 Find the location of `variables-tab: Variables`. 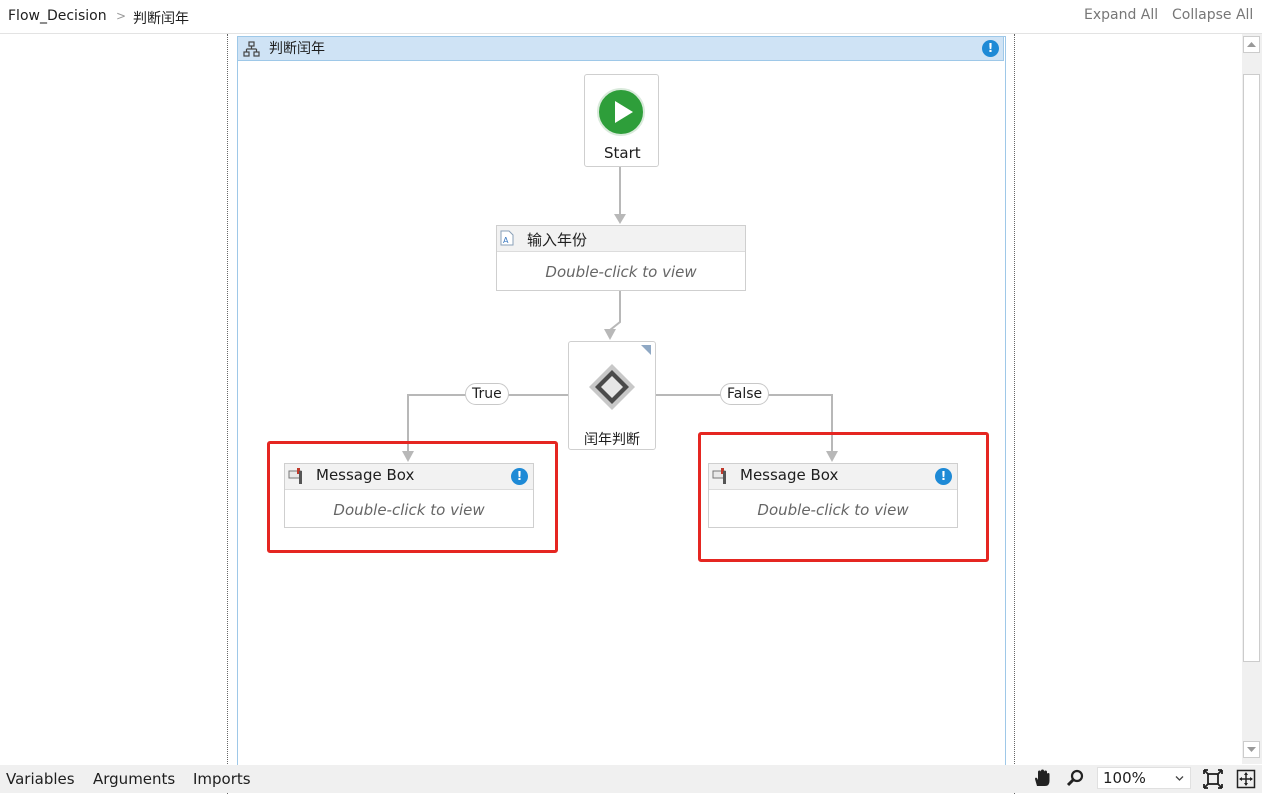

variables-tab: Variables is located at coordinates (40, 779).